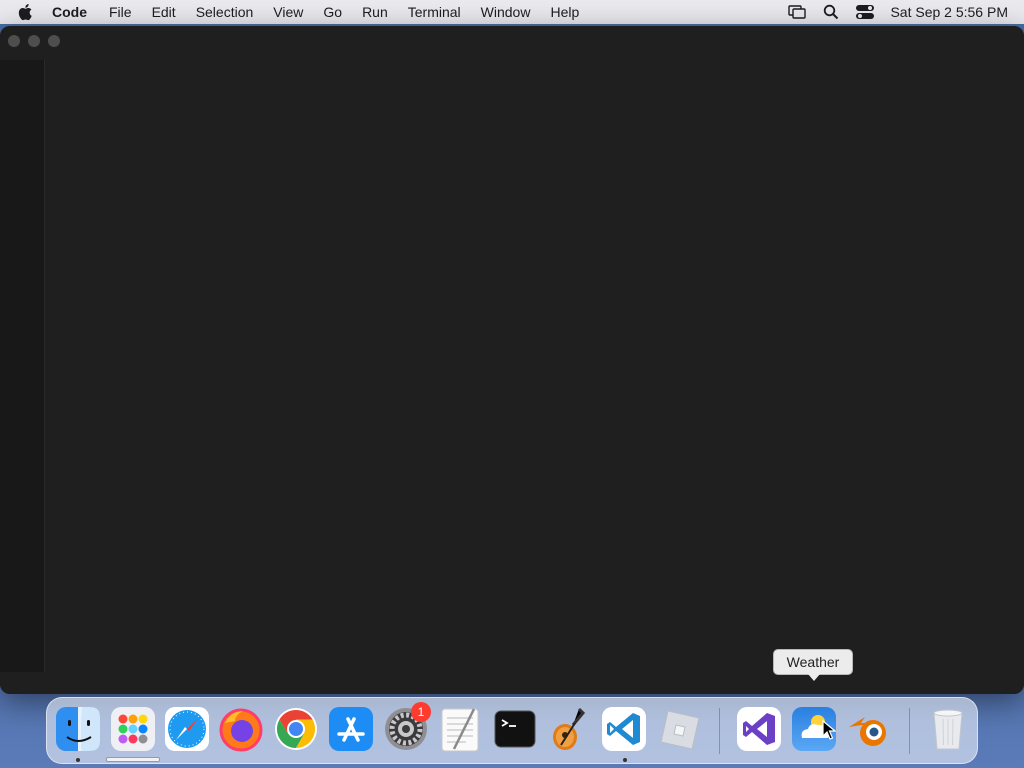 This screenshot has width=1024, height=768. What do you see at coordinates (69, 12) in the screenshot?
I see `menu-app-name: Code` at bounding box center [69, 12].